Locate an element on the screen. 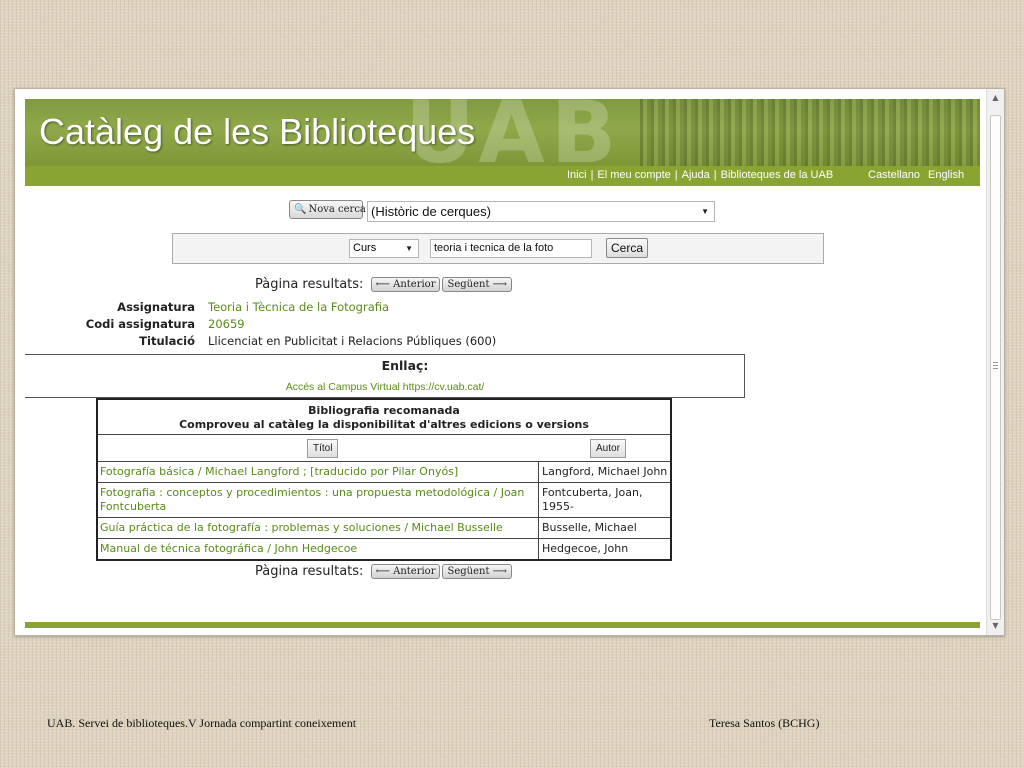 The image size is (1024, 768). subject-label: Assignatura is located at coordinates (156, 307).